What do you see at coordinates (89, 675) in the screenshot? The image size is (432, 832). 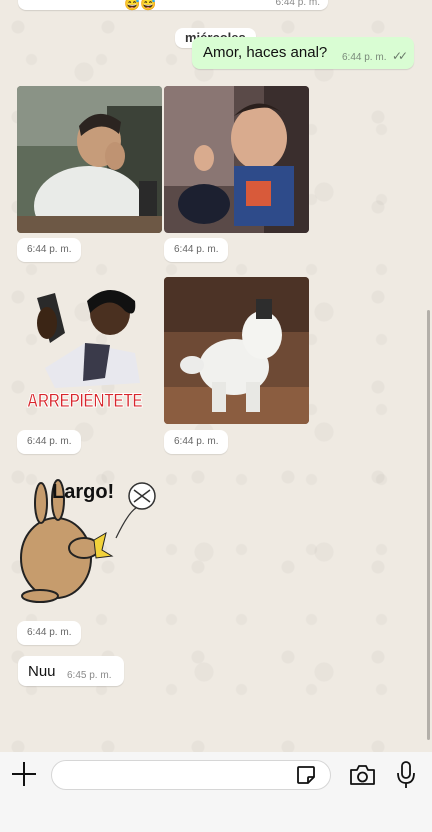 I see `message-time: 6:45 p. m.` at bounding box center [89, 675].